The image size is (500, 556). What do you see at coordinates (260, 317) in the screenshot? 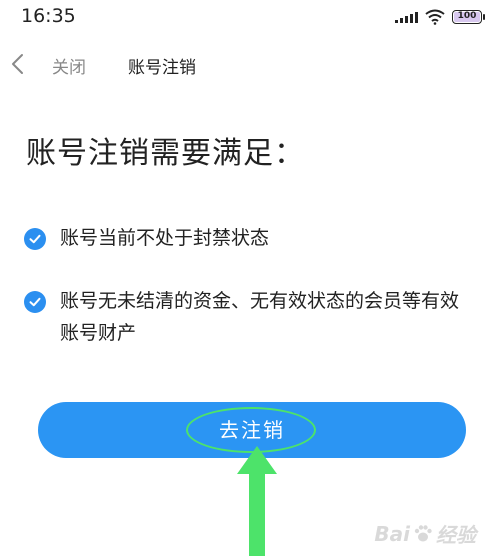
I see `requirement-text: 账号无未结清的资金、无有效状态的会员等有效账号财产` at bounding box center [260, 317].